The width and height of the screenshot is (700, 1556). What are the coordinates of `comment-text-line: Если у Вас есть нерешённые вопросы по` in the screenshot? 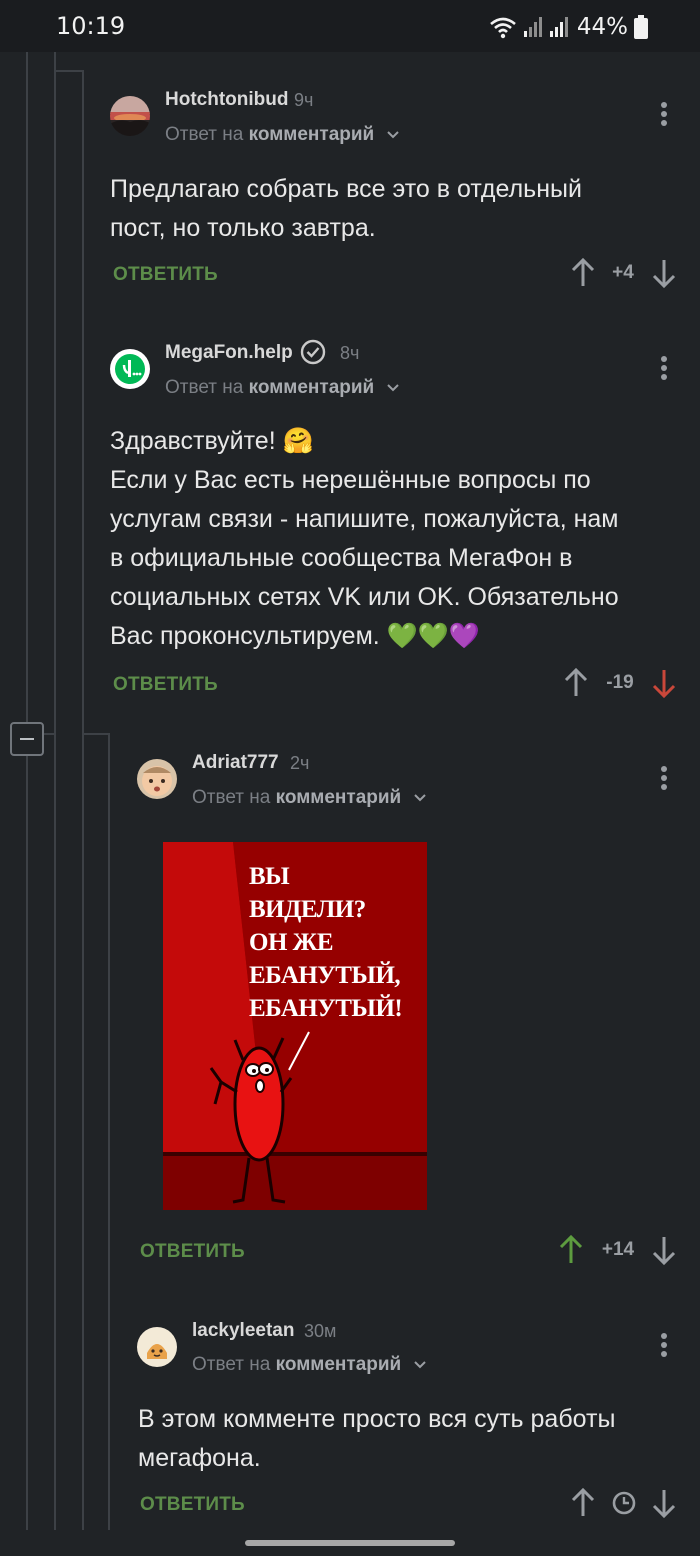 It's located at (350, 480).